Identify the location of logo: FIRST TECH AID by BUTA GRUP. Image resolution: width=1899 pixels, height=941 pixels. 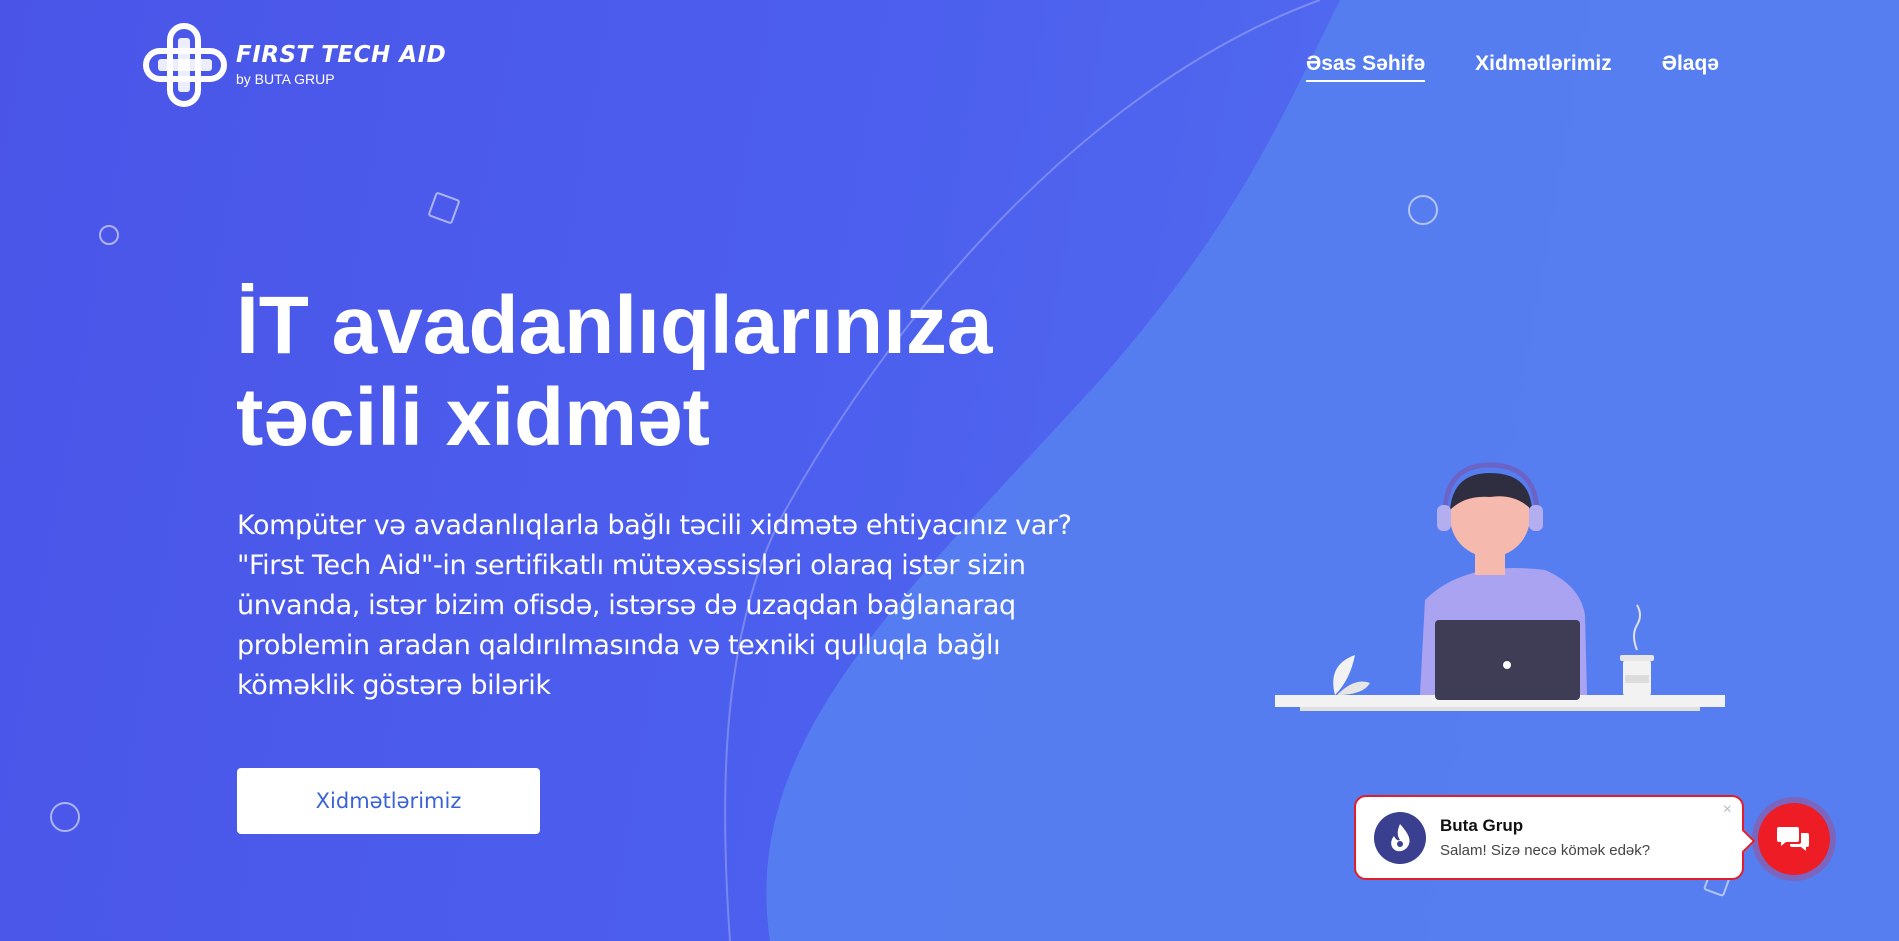
(293, 65).